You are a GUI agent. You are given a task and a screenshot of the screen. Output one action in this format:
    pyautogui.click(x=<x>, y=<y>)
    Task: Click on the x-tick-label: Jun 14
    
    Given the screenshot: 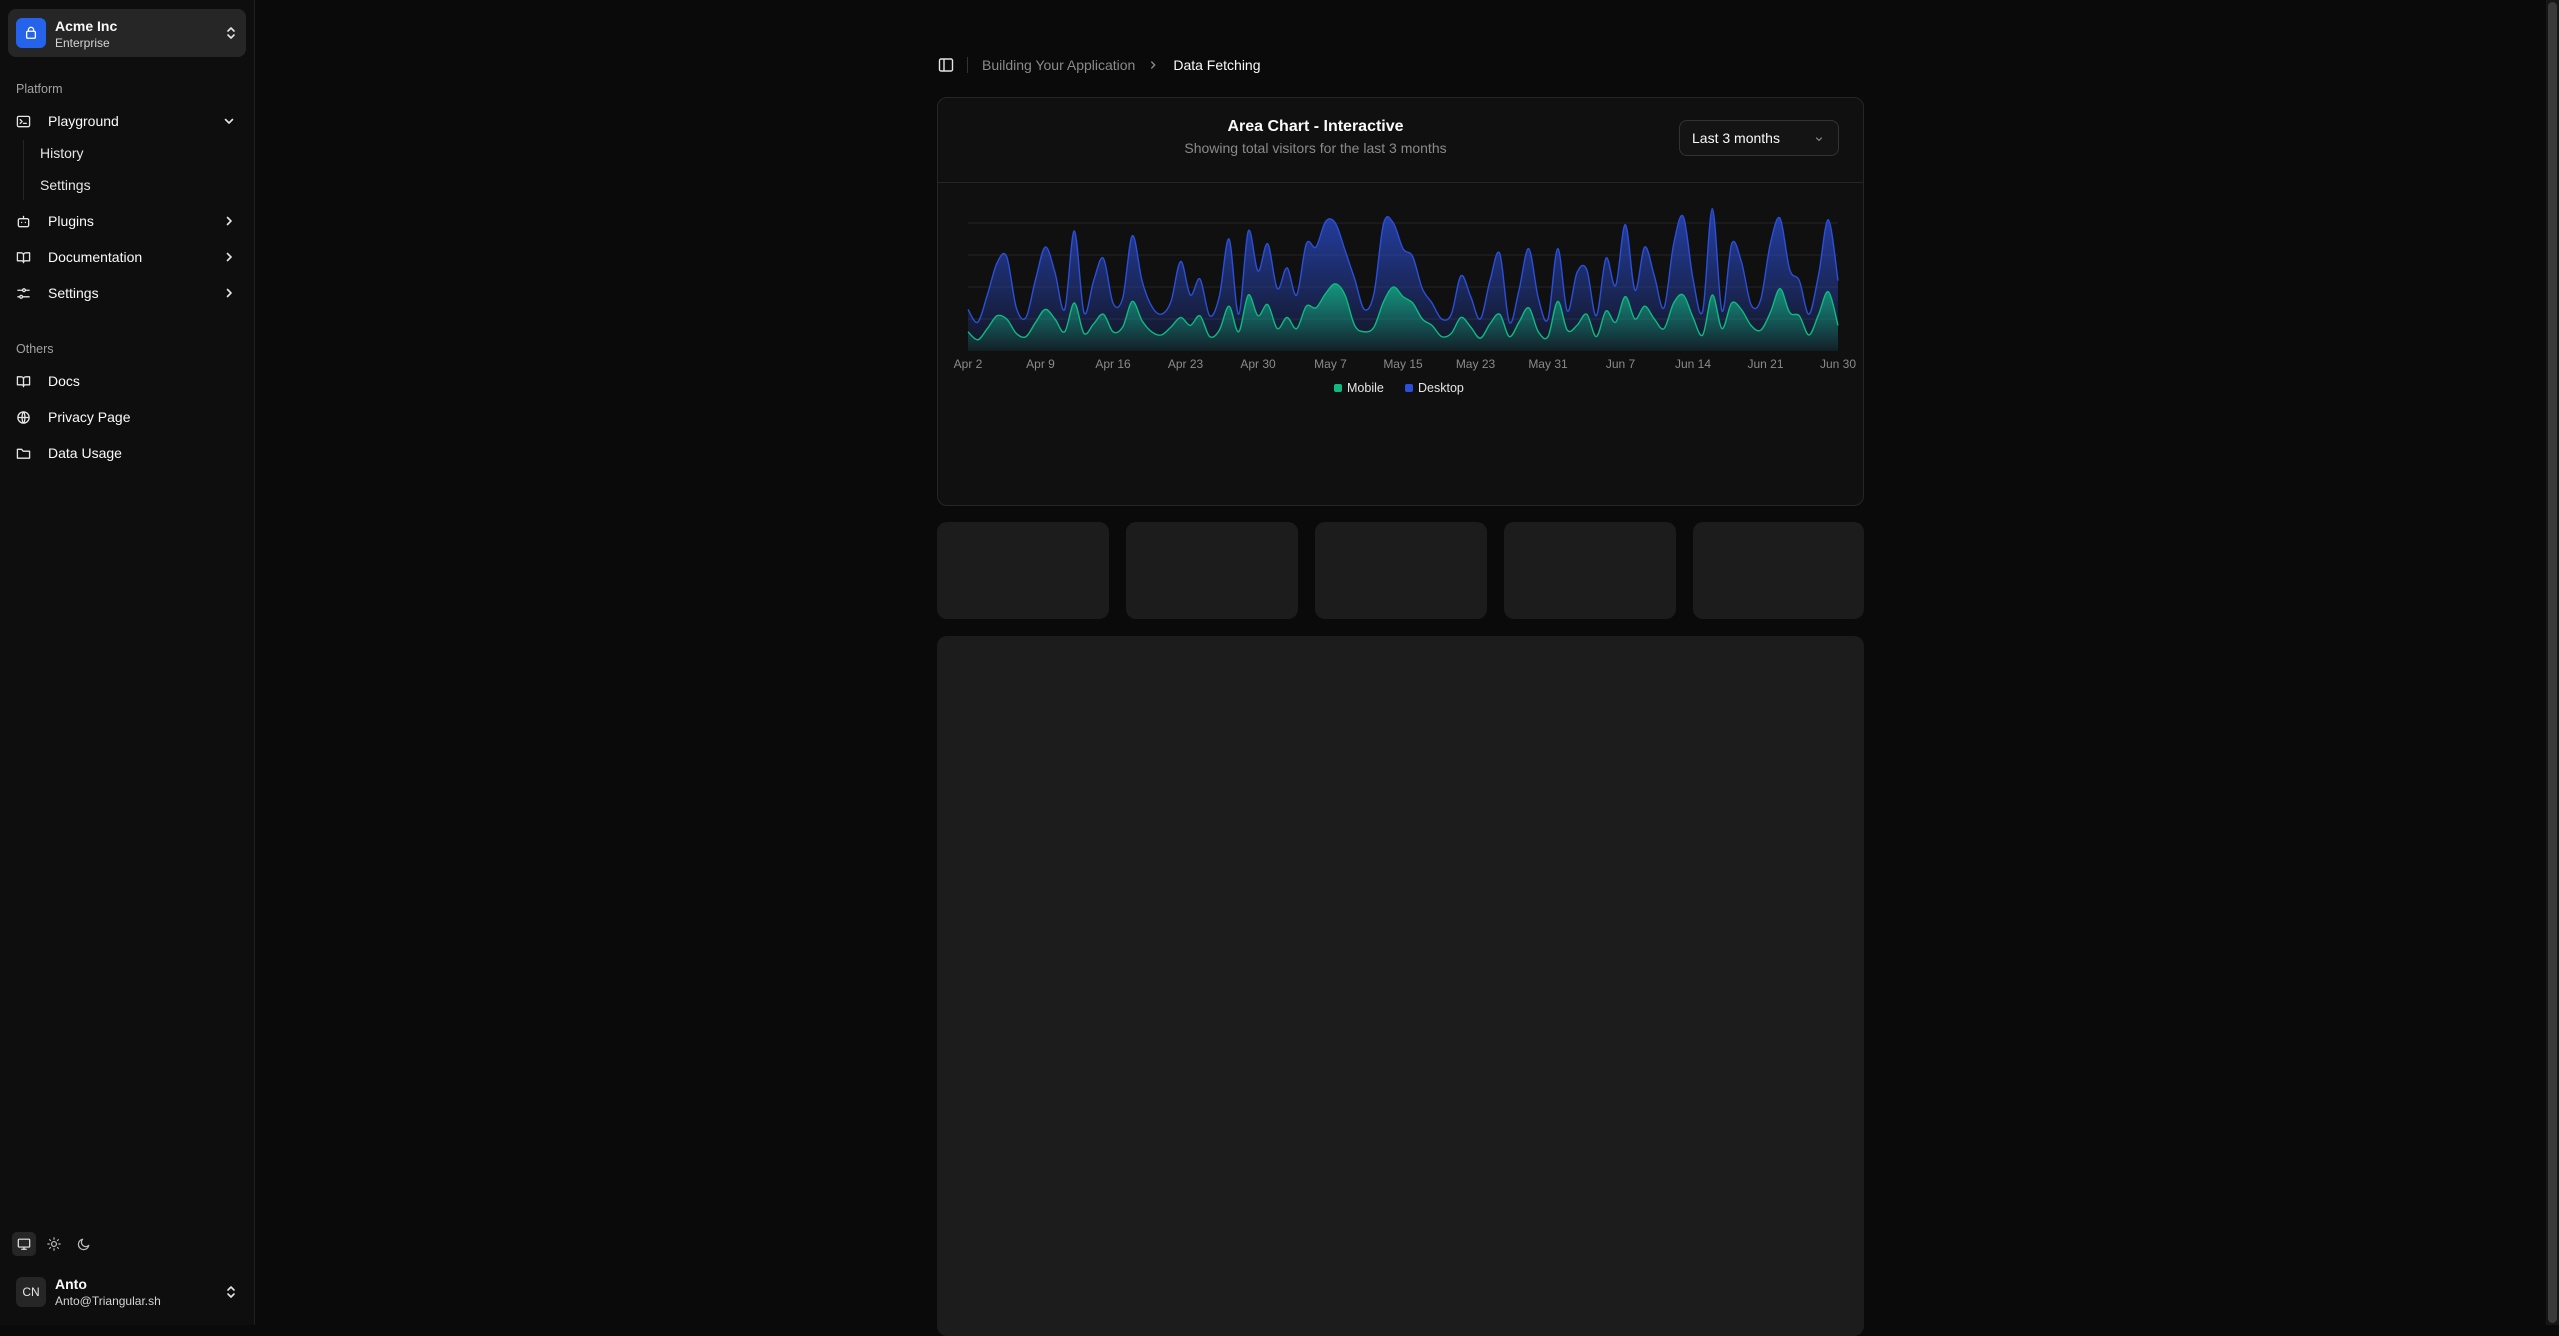 What is the action you would take?
    pyautogui.click(x=1693, y=364)
    